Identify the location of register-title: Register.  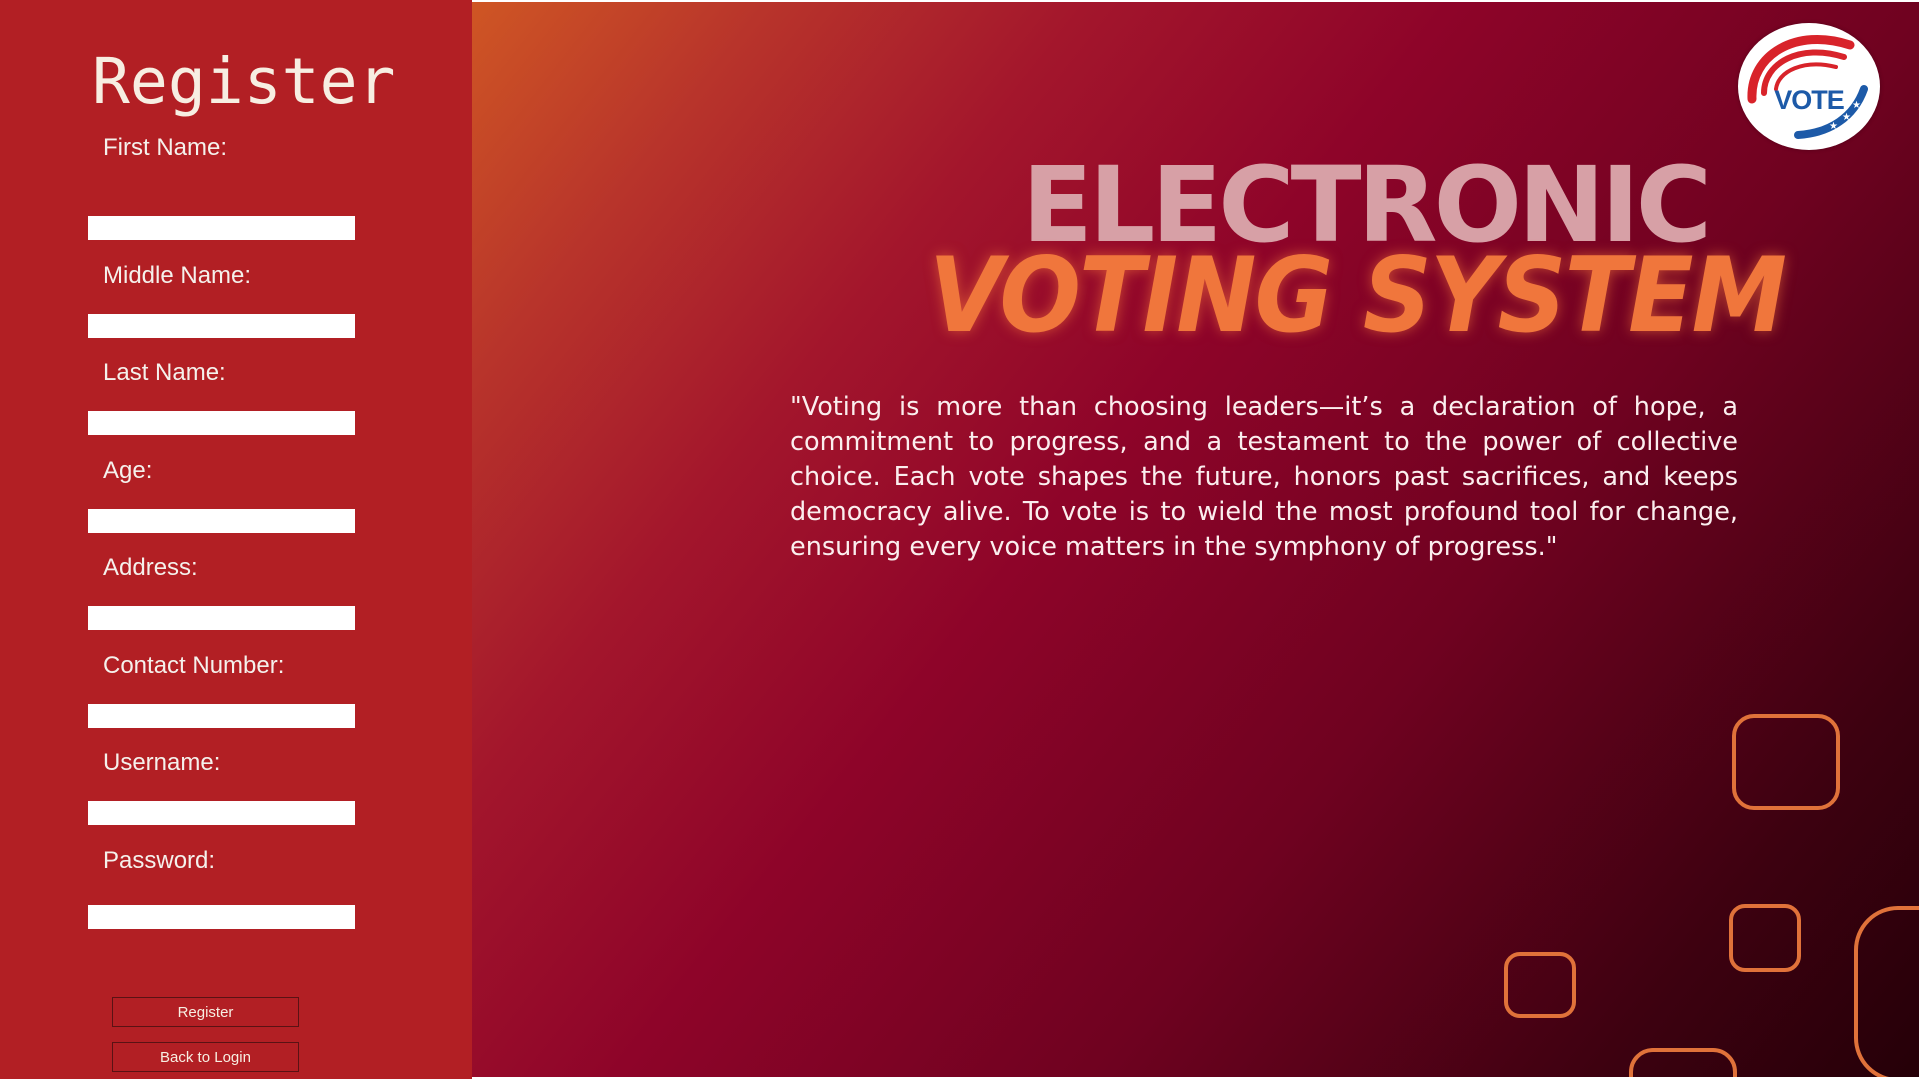
(244, 81).